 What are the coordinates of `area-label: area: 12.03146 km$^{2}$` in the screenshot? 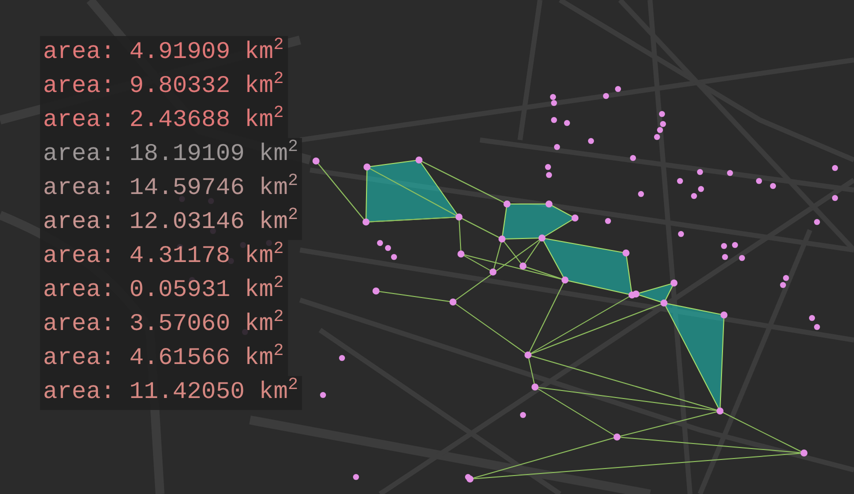 It's located at (171, 223).